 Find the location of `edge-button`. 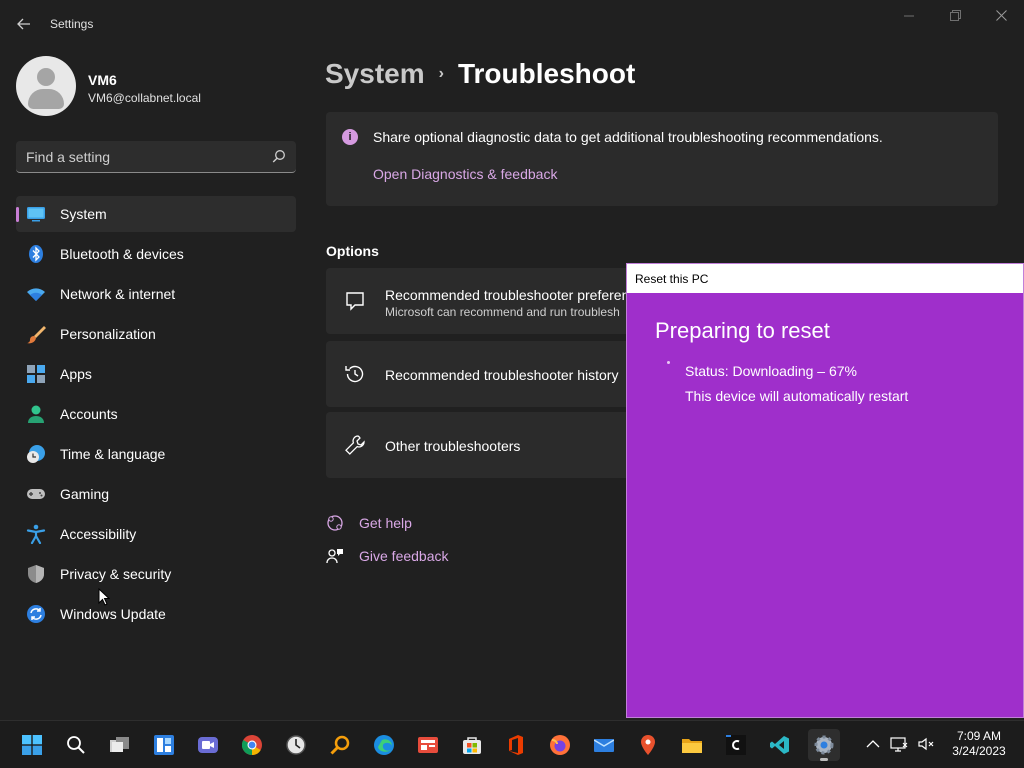

edge-button is located at coordinates (384, 745).